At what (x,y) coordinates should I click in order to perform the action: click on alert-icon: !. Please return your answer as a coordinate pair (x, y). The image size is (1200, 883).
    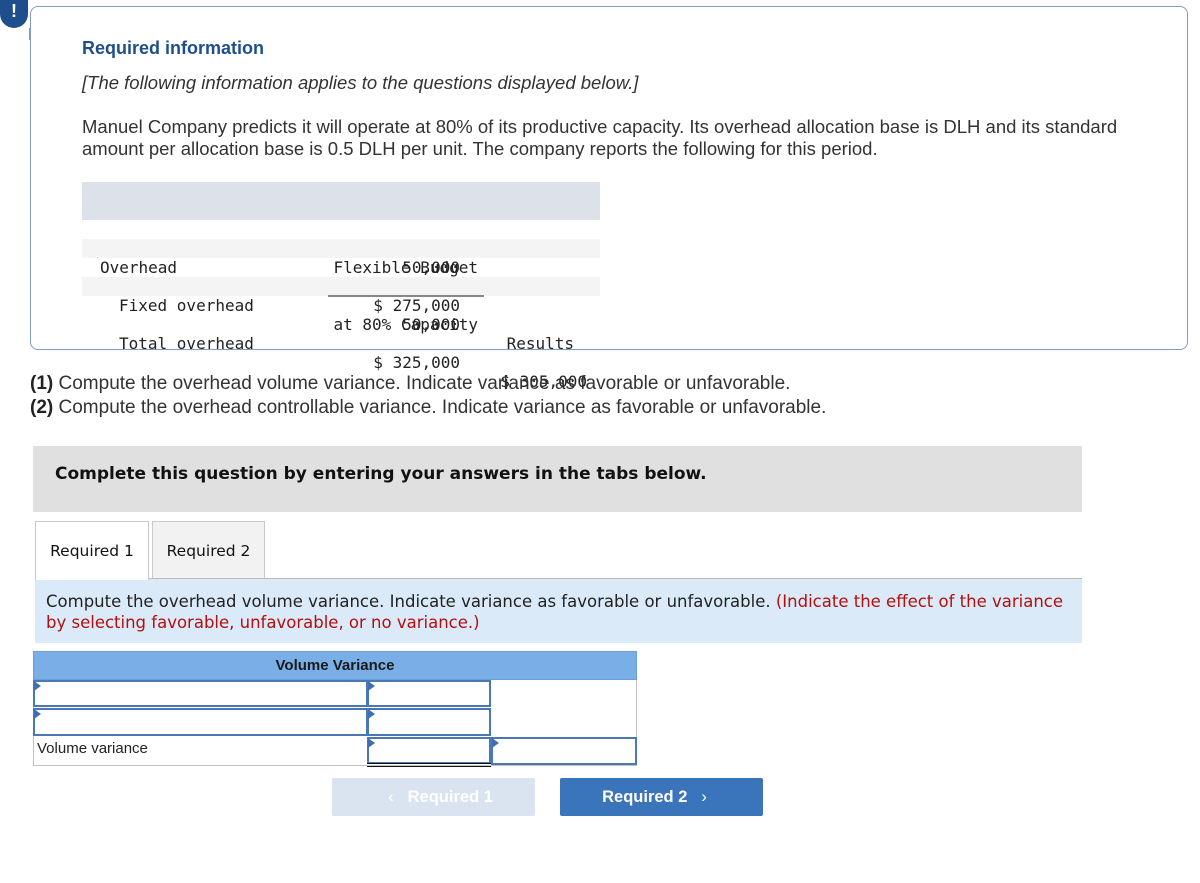
    Looking at the image, I should click on (14, 14).